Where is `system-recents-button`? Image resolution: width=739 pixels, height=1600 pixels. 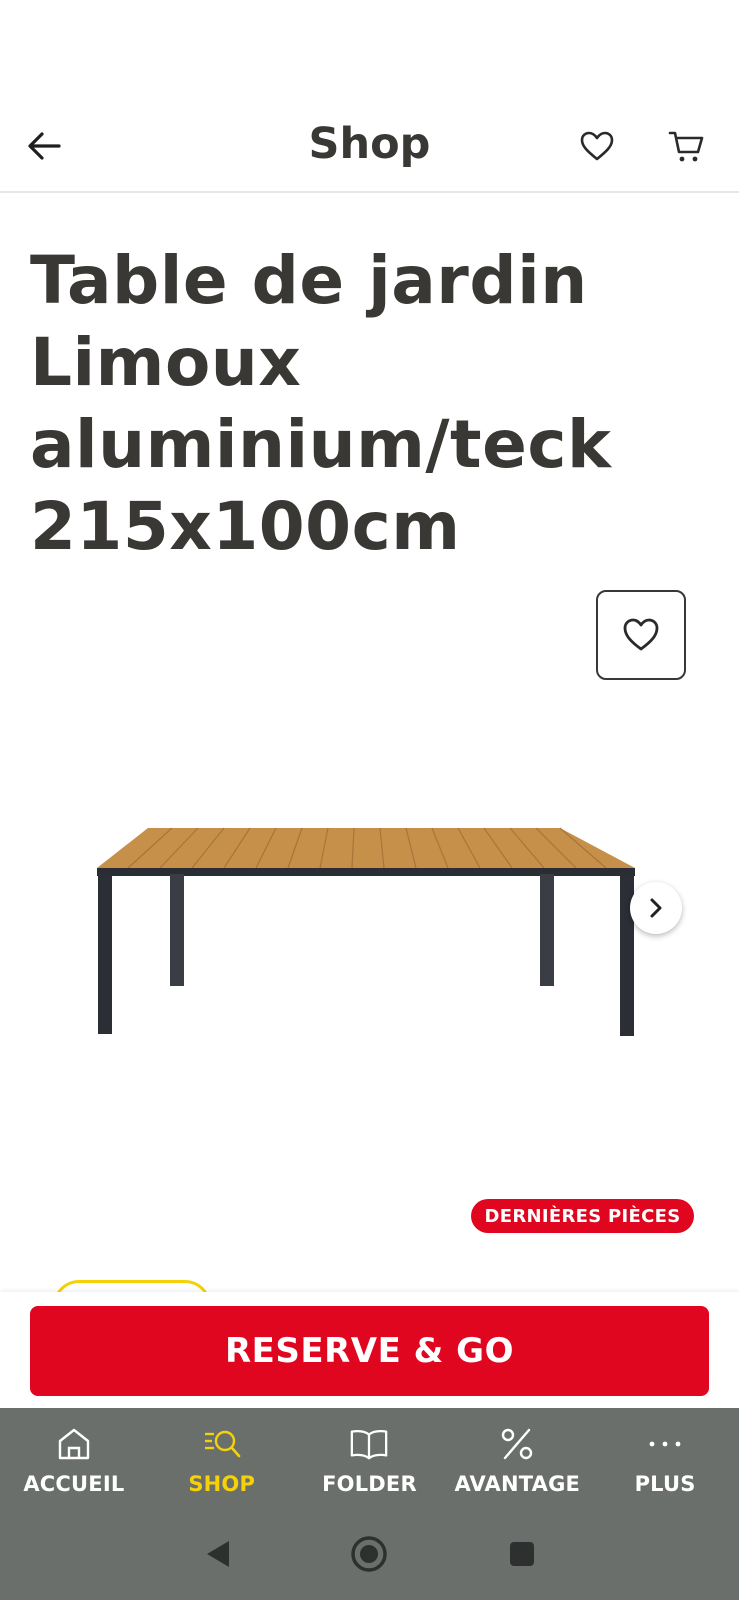 system-recents-button is located at coordinates (522, 1554).